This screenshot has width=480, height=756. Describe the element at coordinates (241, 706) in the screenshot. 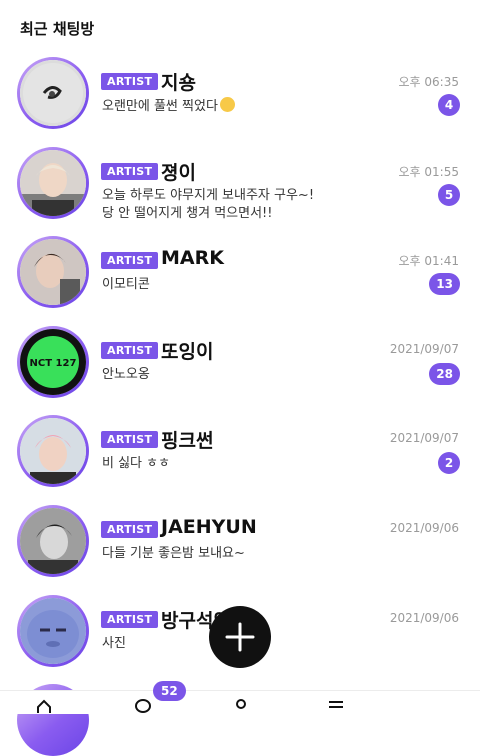

I see `profile-icon` at that location.